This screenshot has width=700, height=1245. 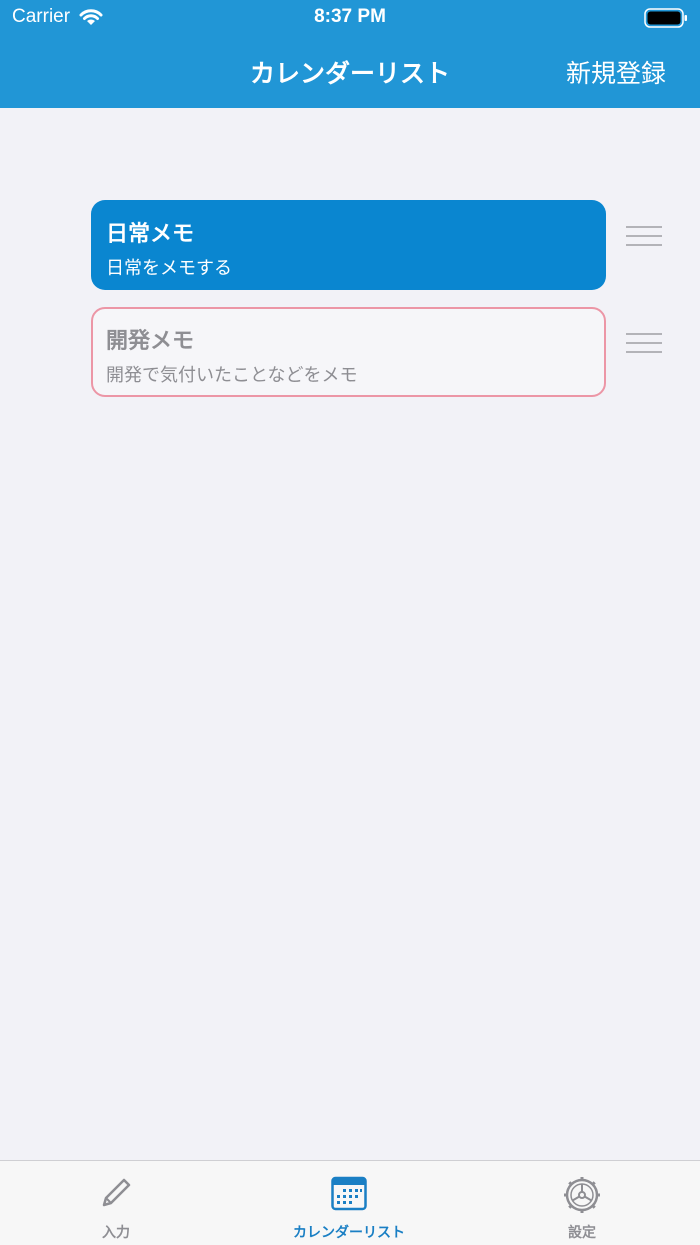 What do you see at coordinates (116, 1233) in the screenshot?
I see `tab-label: 入力` at bounding box center [116, 1233].